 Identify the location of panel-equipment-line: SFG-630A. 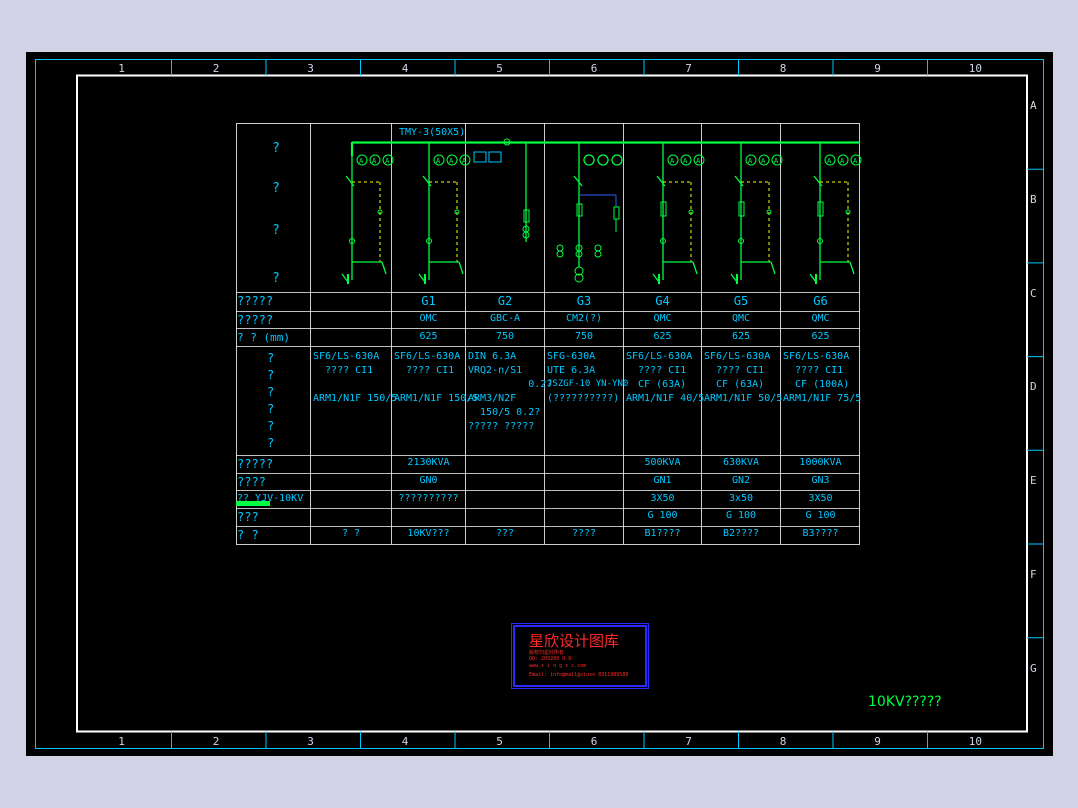
(571, 356).